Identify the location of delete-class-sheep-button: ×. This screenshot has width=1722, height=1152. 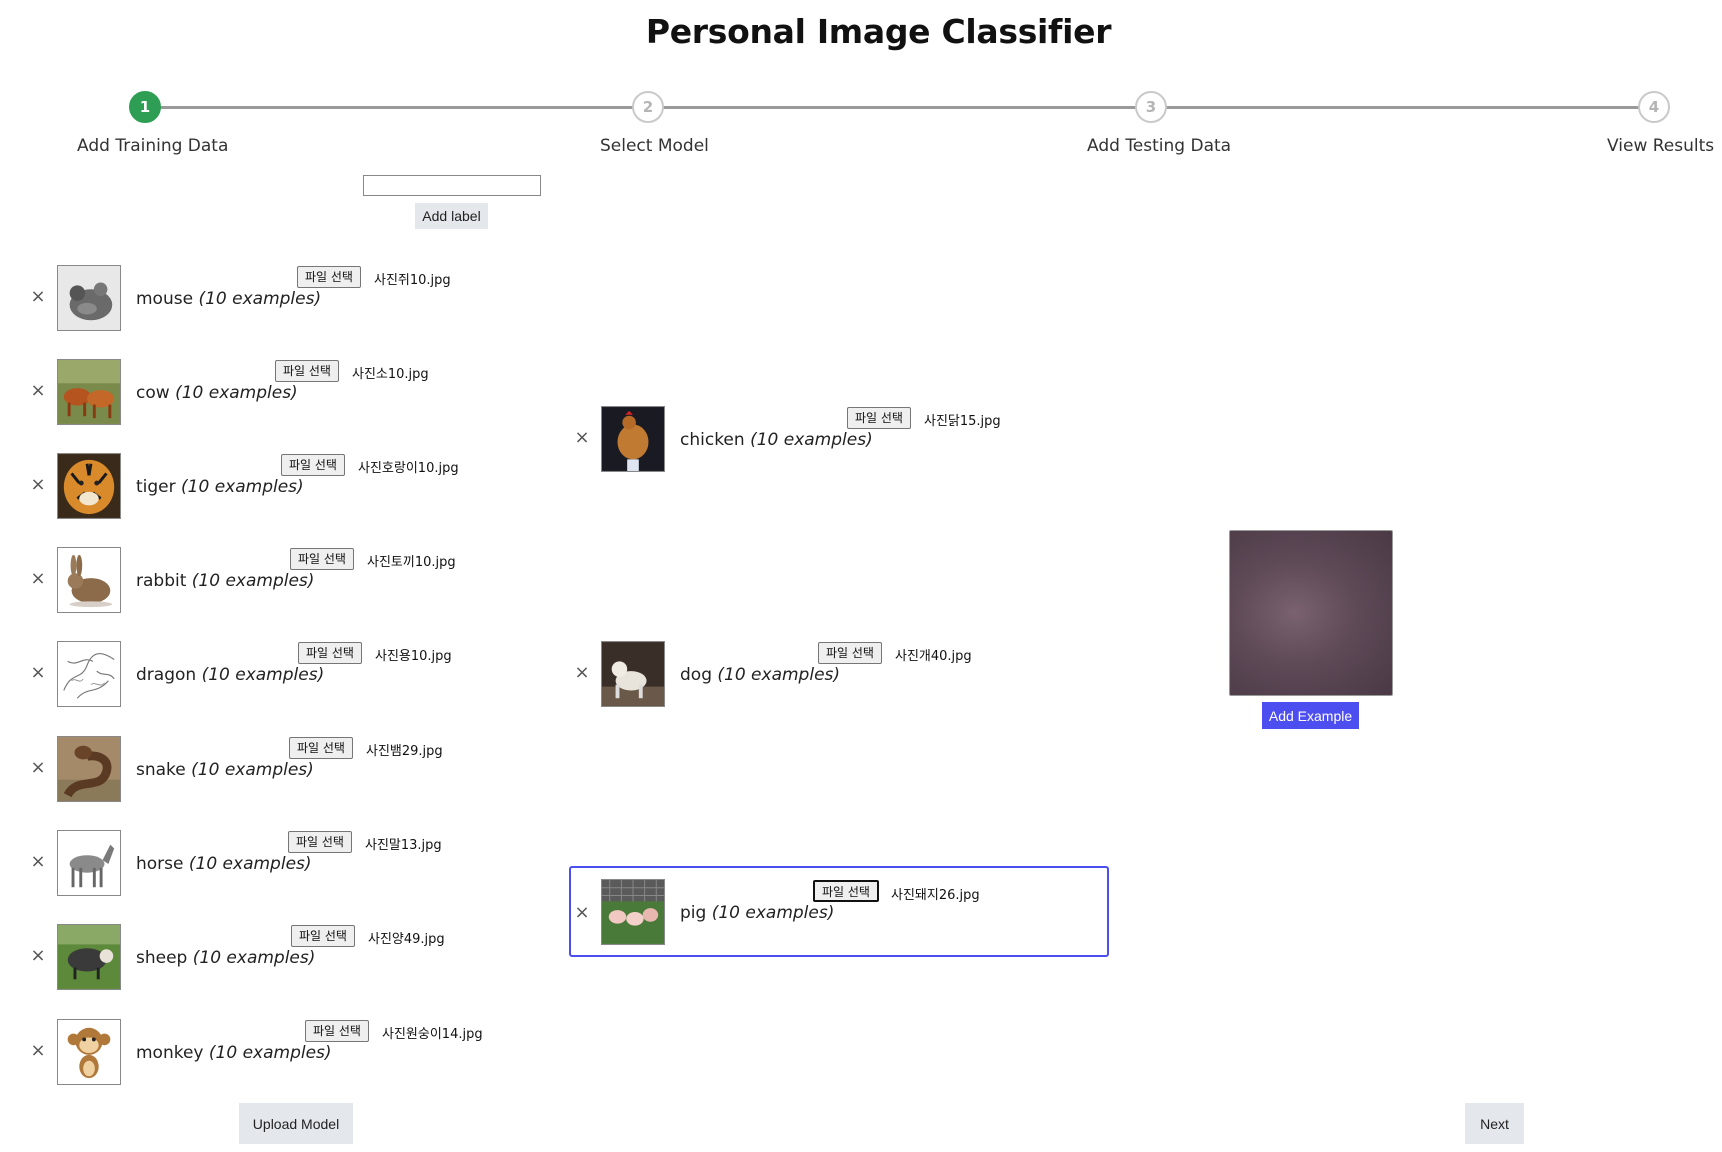
(38, 955).